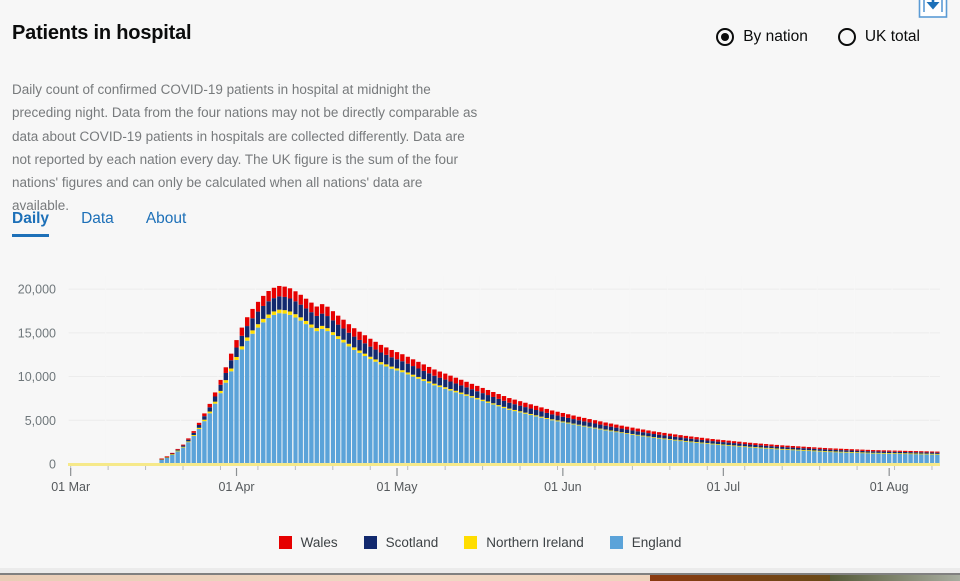 The width and height of the screenshot is (960, 581). I want to click on svg-text: 01 Jun, so click(563, 487).